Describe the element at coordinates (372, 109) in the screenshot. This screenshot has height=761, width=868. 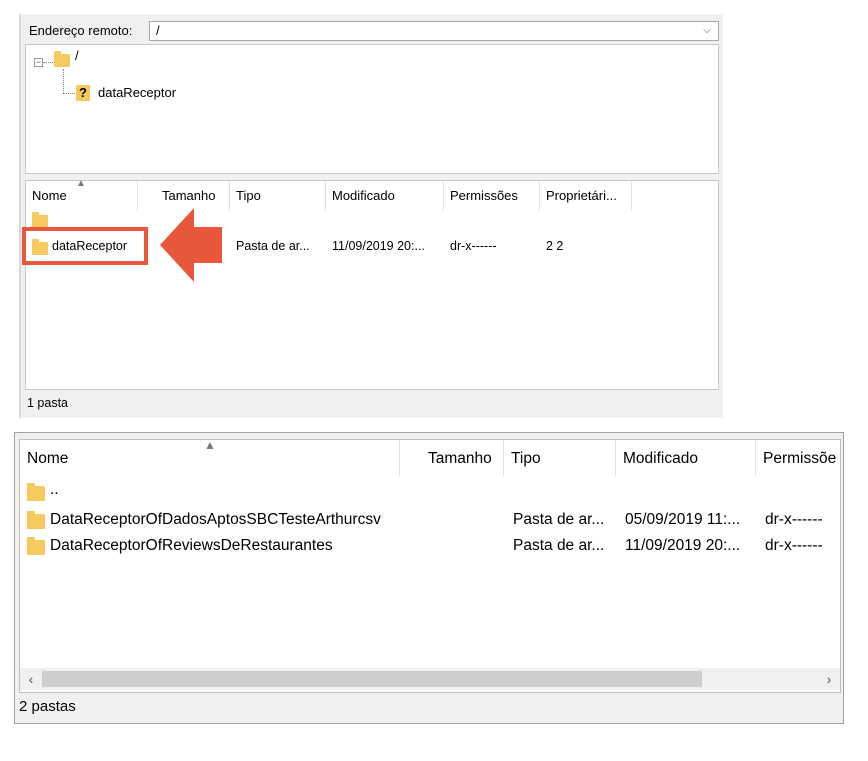
I see `remote-directory-tree: − / ? dataReceptor` at that location.